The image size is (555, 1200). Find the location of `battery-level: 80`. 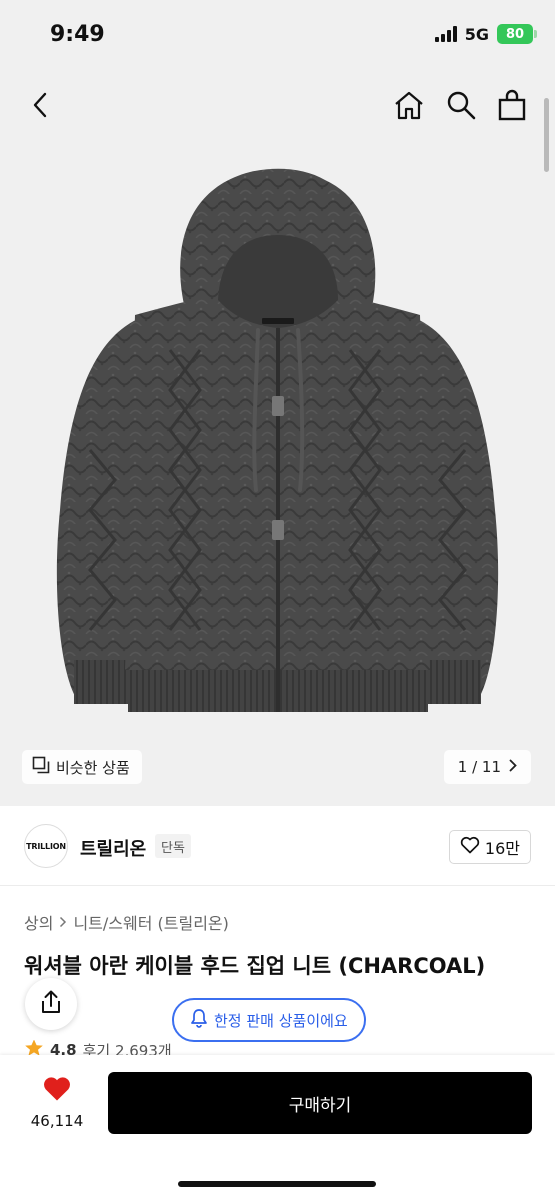

battery-level: 80 is located at coordinates (515, 34).